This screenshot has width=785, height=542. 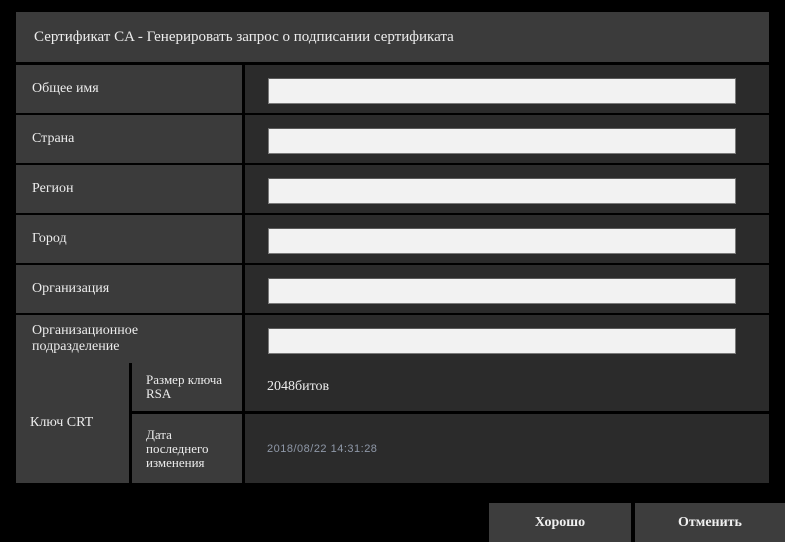 What do you see at coordinates (129, 89) in the screenshot?
I see `common-name-label: Общее имя` at bounding box center [129, 89].